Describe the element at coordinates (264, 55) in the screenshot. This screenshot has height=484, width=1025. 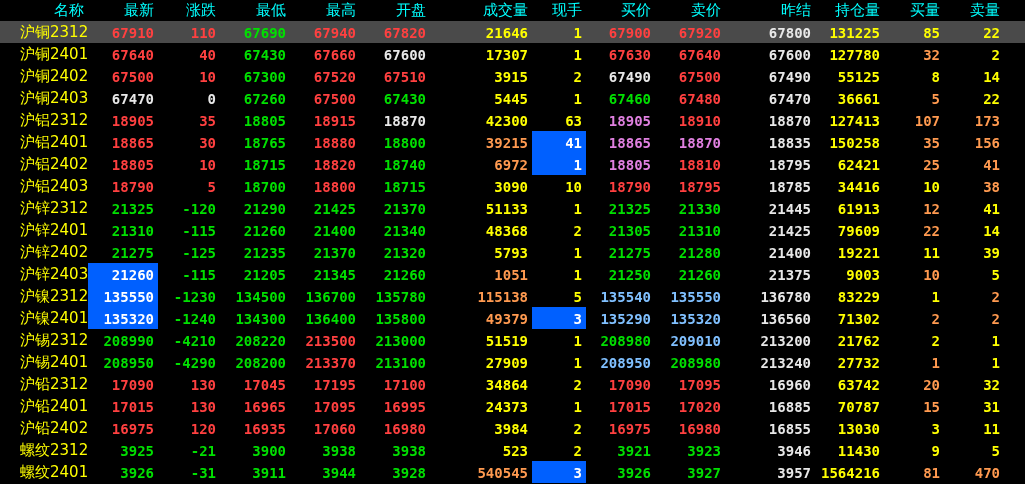
I see `table-cell: 67430` at that location.